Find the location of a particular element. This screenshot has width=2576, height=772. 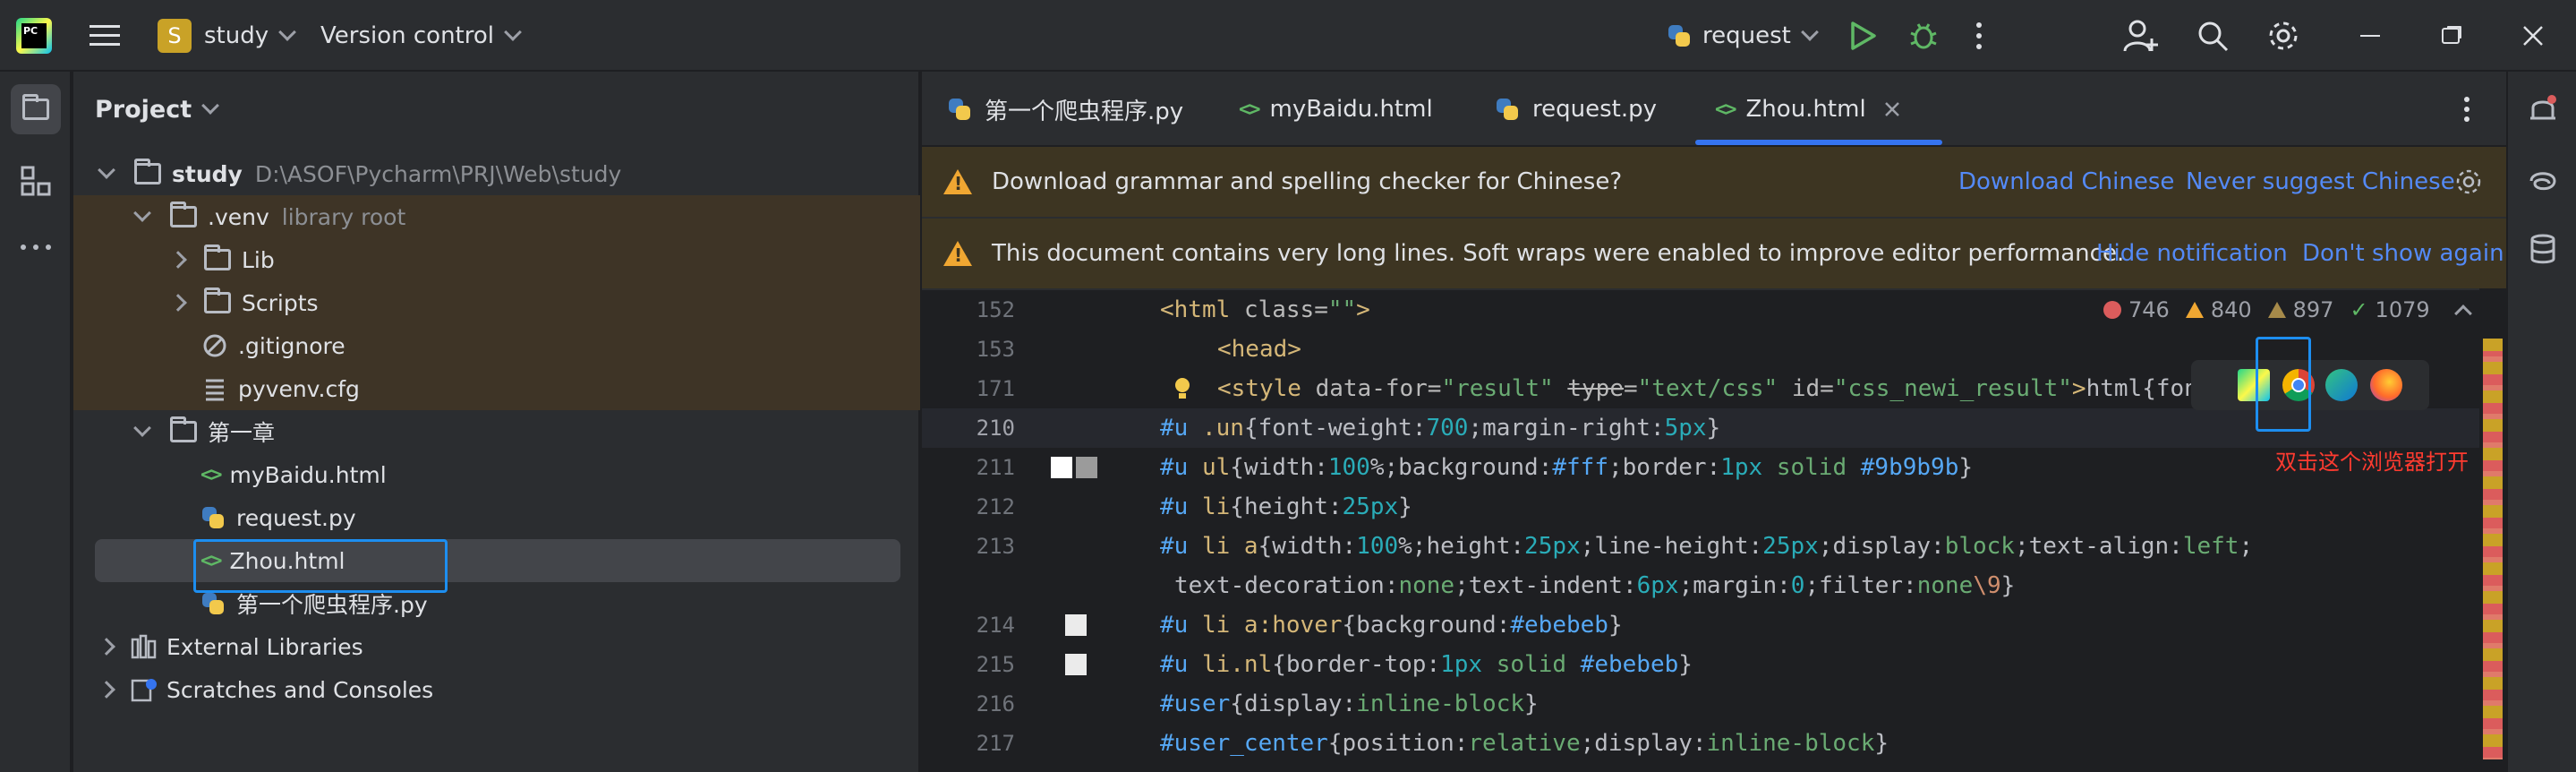

tree-item-study: study D:\ASOF\Pycharm\PRJ\Web\study is located at coordinates (496, 173).